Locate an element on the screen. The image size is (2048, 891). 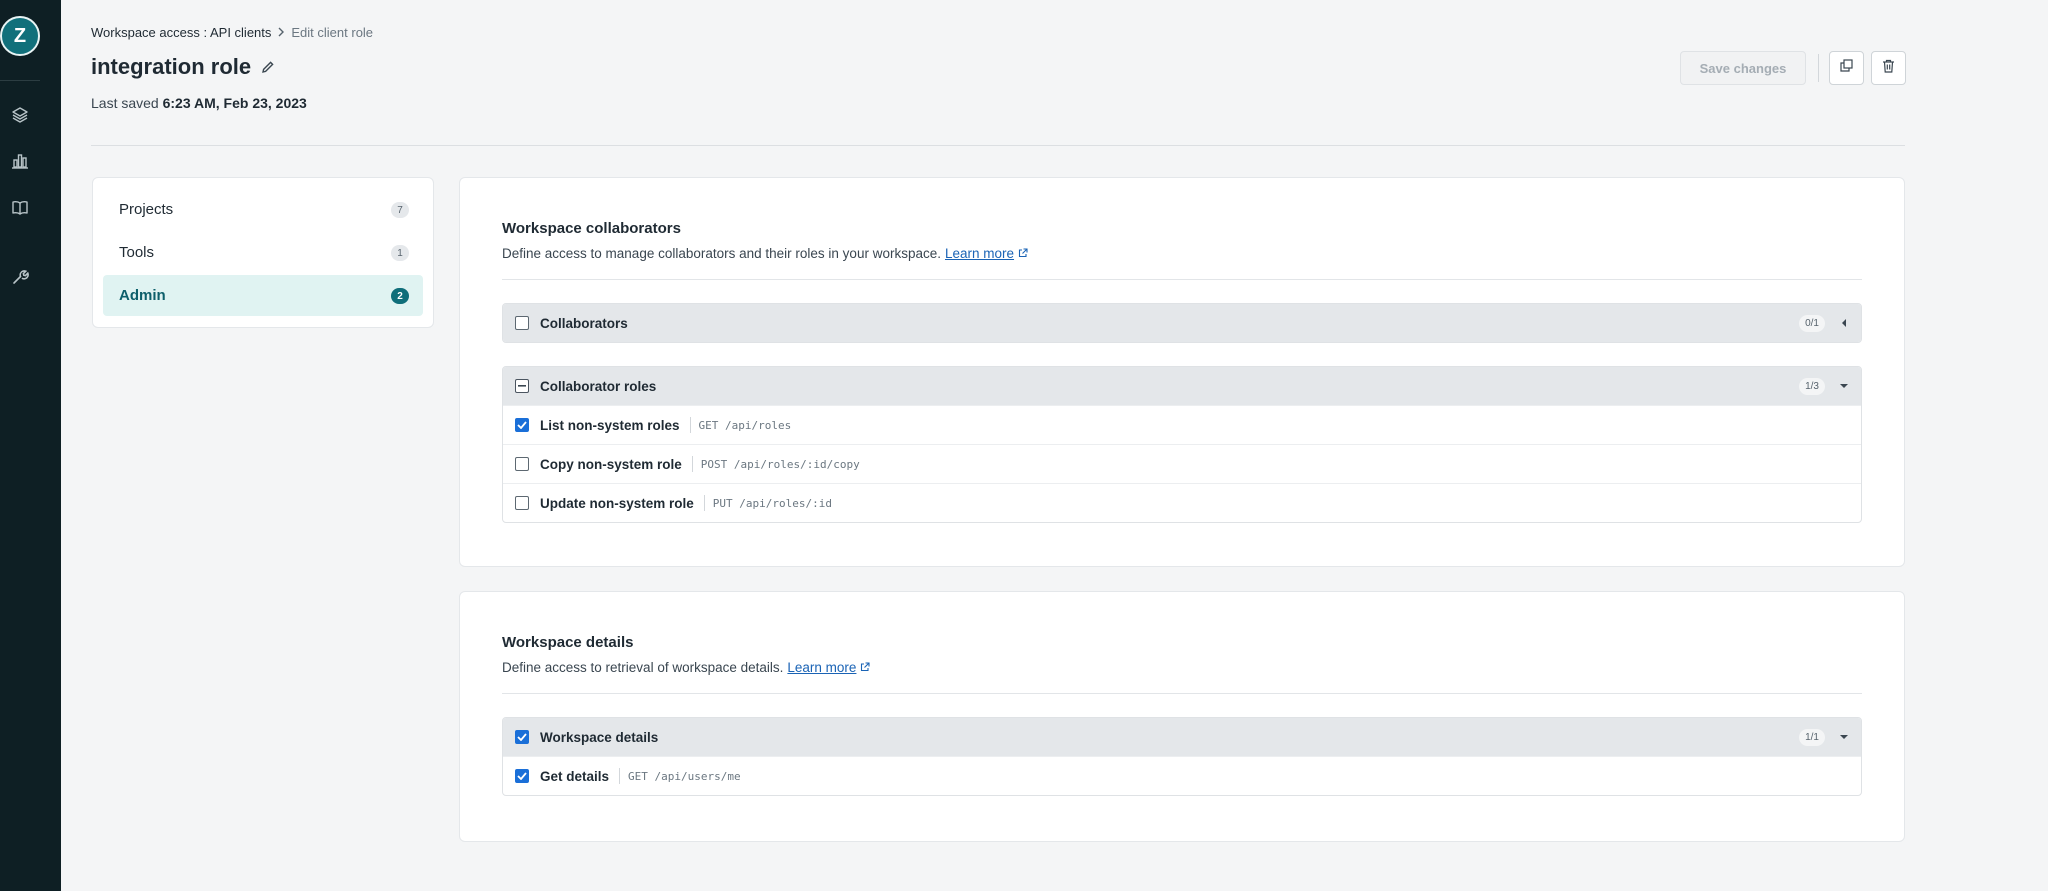
permission-label: List non-system roles is located at coordinates (610, 425).